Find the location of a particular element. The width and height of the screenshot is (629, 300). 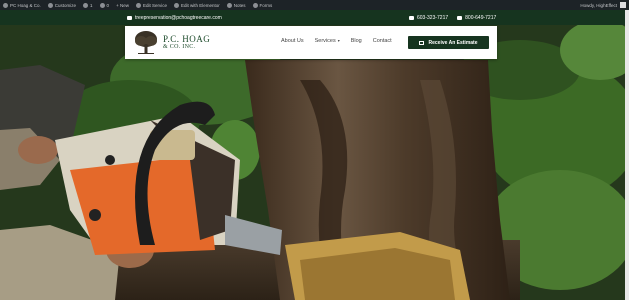

primary-nav: About Us Services ▾ Blog Contact is located at coordinates (342, 41).